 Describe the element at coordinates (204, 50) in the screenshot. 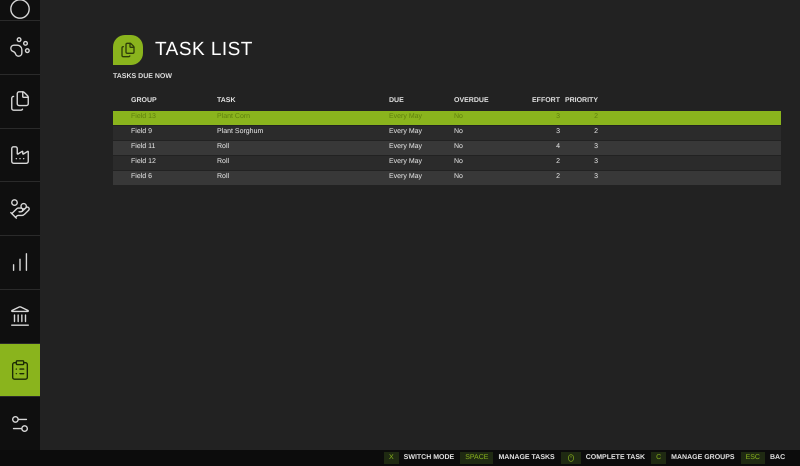

I see `page-title: TASK LIST` at that location.